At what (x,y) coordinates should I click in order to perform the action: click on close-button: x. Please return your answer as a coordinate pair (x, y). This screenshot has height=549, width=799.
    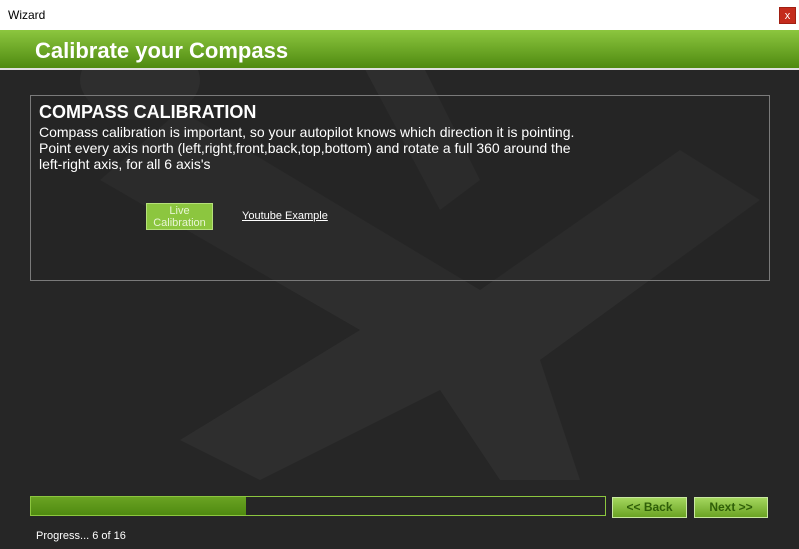
    Looking at the image, I should click on (787, 15).